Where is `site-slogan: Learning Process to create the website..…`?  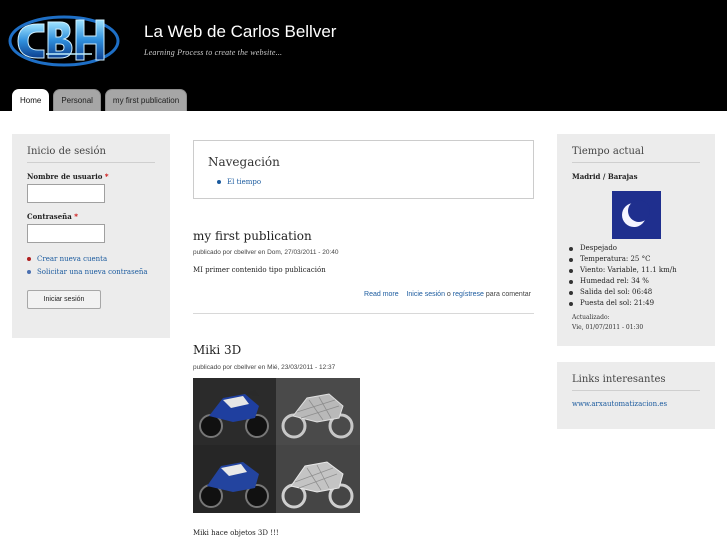 site-slogan: Learning Process to create the website..… is located at coordinates (213, 52).